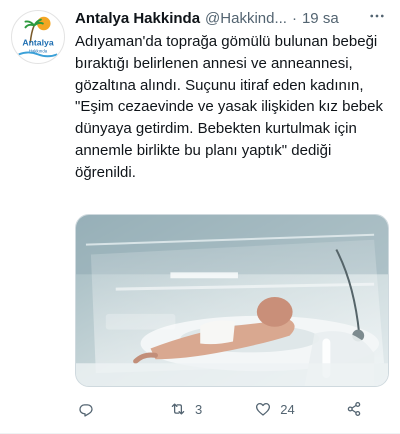 The width and height of the screenshot is (400, 434). I want to click on more-horizontal-icon, so click(377, 18).